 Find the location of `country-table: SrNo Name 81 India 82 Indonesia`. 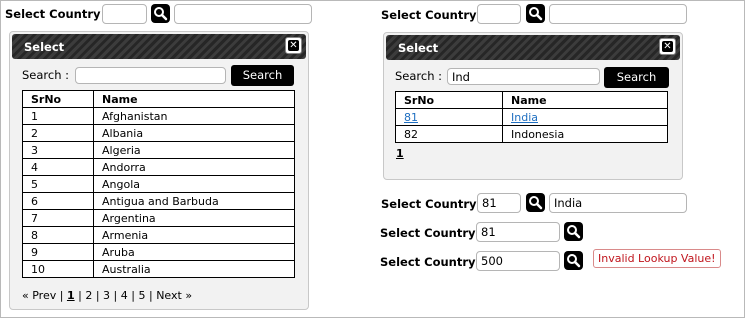

country-table: SrNo Name 81 India 82 Indonesia is located at coordinates (531, 117).